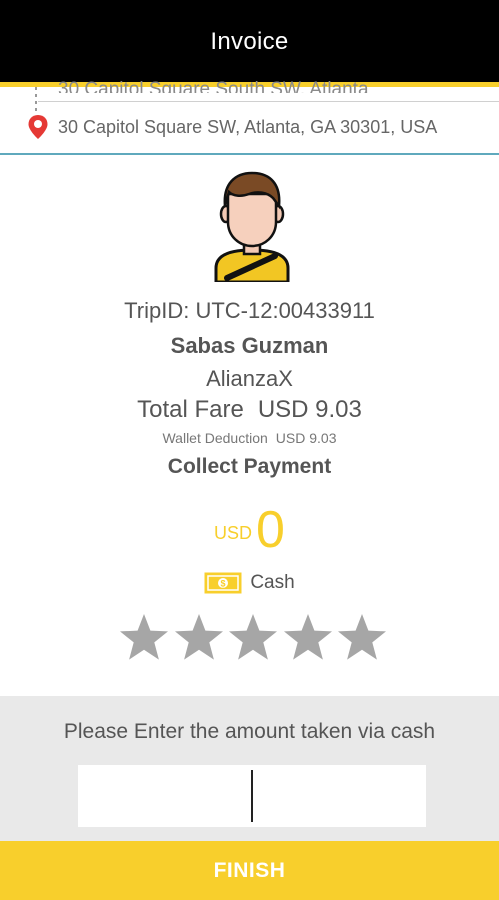 This screenshot has height=900, width=499. I want to click on rating-stars, so click(253, 639).